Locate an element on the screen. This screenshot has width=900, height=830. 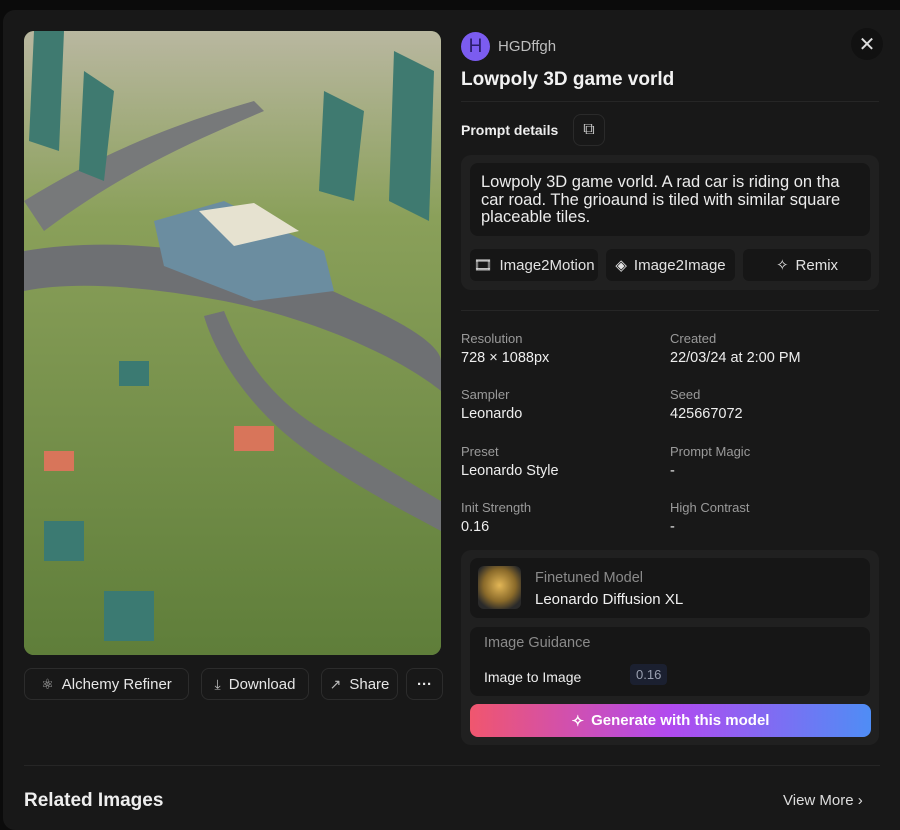
author-name: HGDffgh is located at coordinates (527, 46).